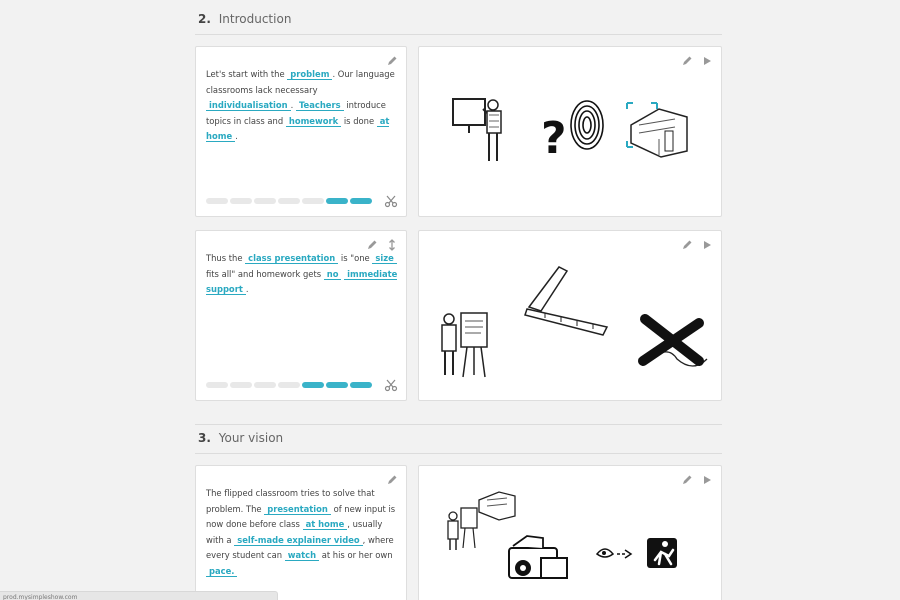 The image size is (900, 600). What do you see at coordinates (204, 438) in the screenshot?
I see `section-number: 3.` at bounding box center [204, 438].